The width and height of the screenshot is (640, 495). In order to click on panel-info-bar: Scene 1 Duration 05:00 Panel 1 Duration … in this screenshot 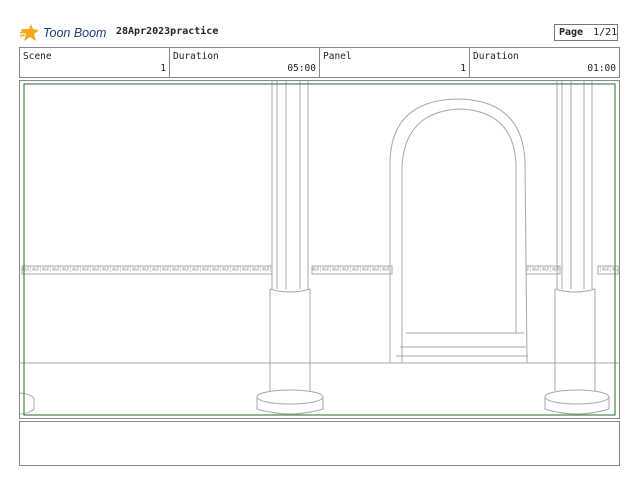, I will do `click(319, 62)`.